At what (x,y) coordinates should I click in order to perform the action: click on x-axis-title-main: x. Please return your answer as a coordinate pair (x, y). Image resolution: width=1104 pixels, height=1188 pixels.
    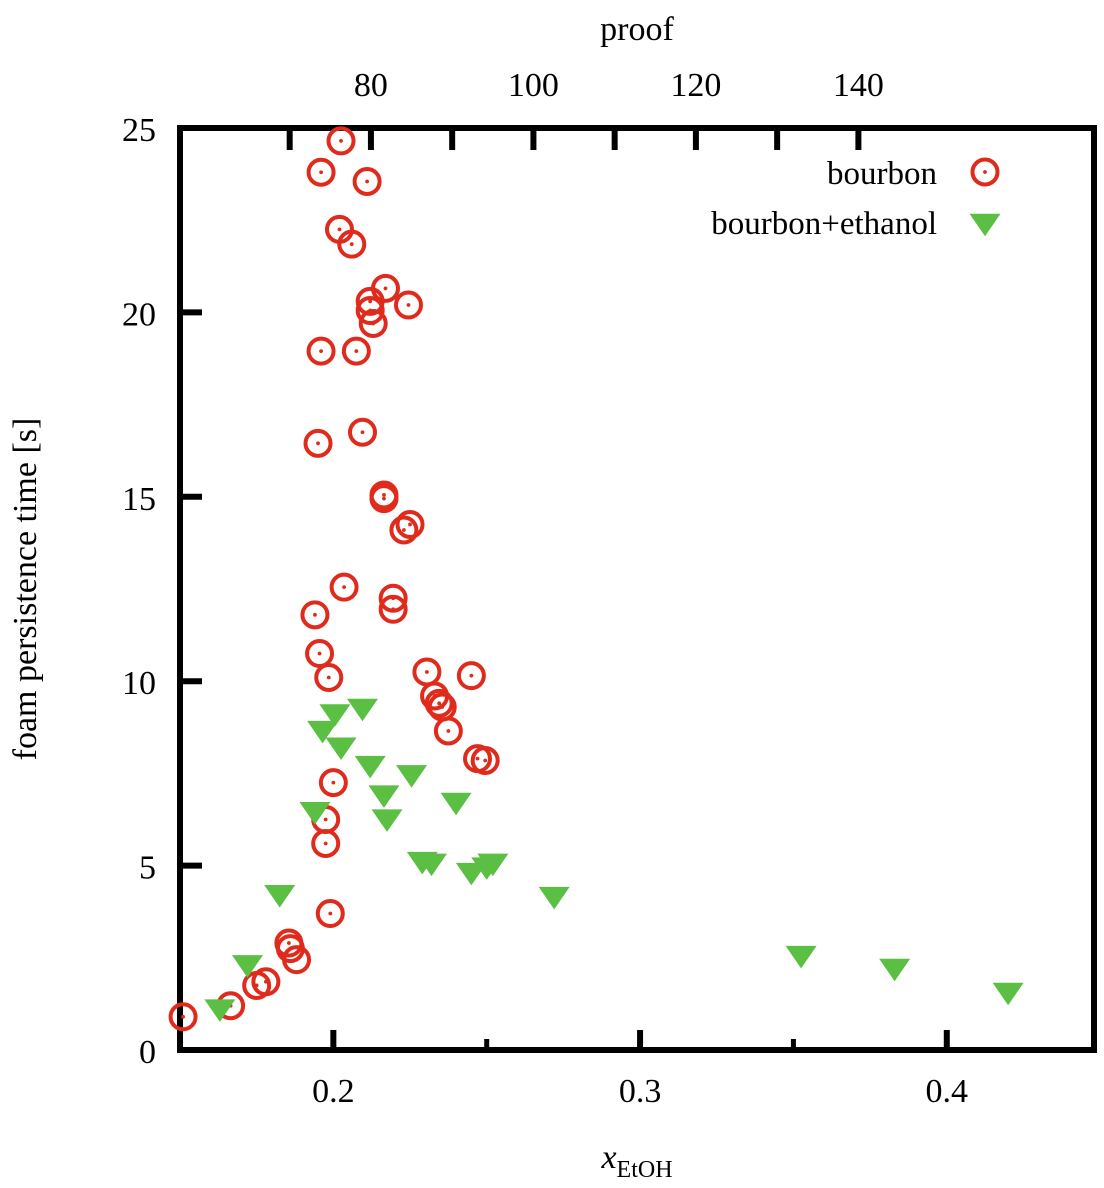
    Looking at the image, I should click on (608, 1157).